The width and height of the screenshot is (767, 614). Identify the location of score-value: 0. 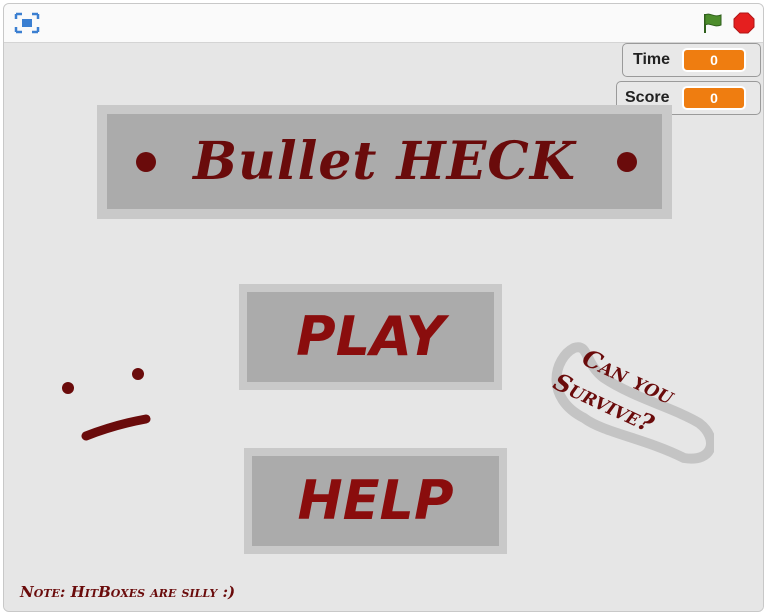
(714, 98).